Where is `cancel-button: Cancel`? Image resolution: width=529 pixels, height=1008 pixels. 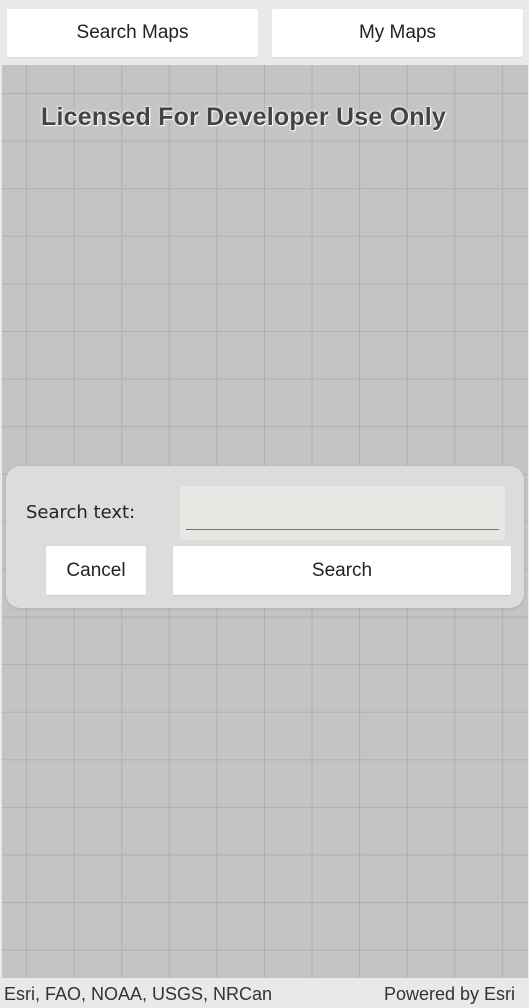 cancel-button: Cancel is located at coordinates (96, 570).